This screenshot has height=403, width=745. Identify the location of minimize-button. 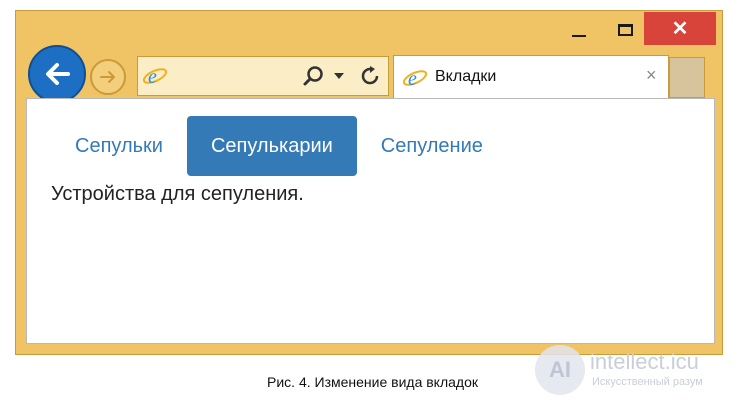
(579, 30).